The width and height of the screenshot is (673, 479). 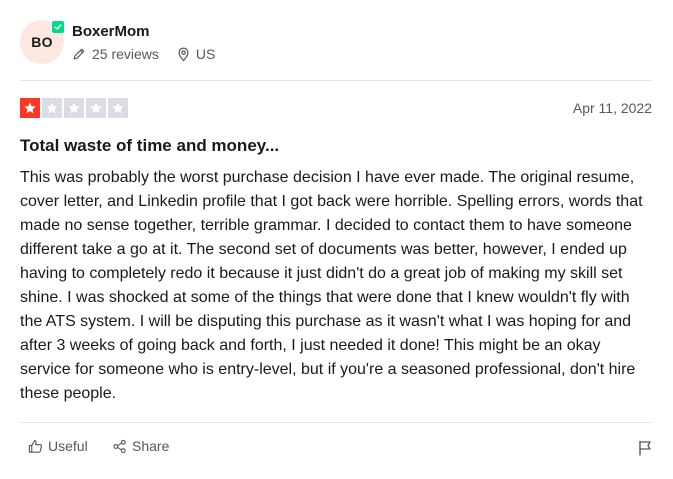 I want to click on review-actions: Useful Share, so click(x=336, y=449).